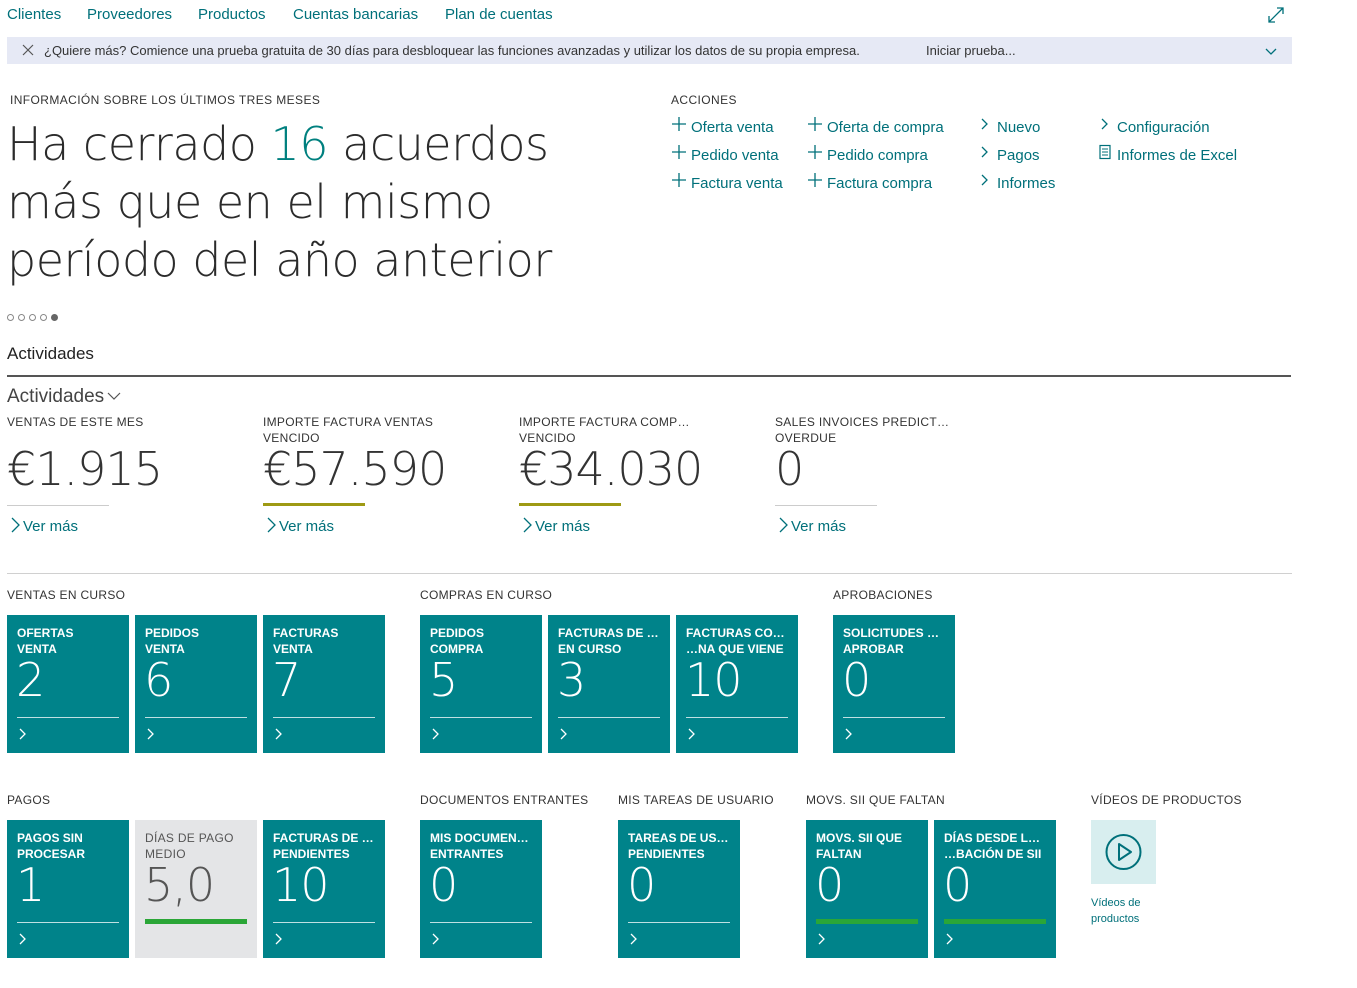 This screenshot has height=988, width=1357. Describe the element at coordinates (30, 885) in the screenshot. I see `tile-value: 1` at that location.